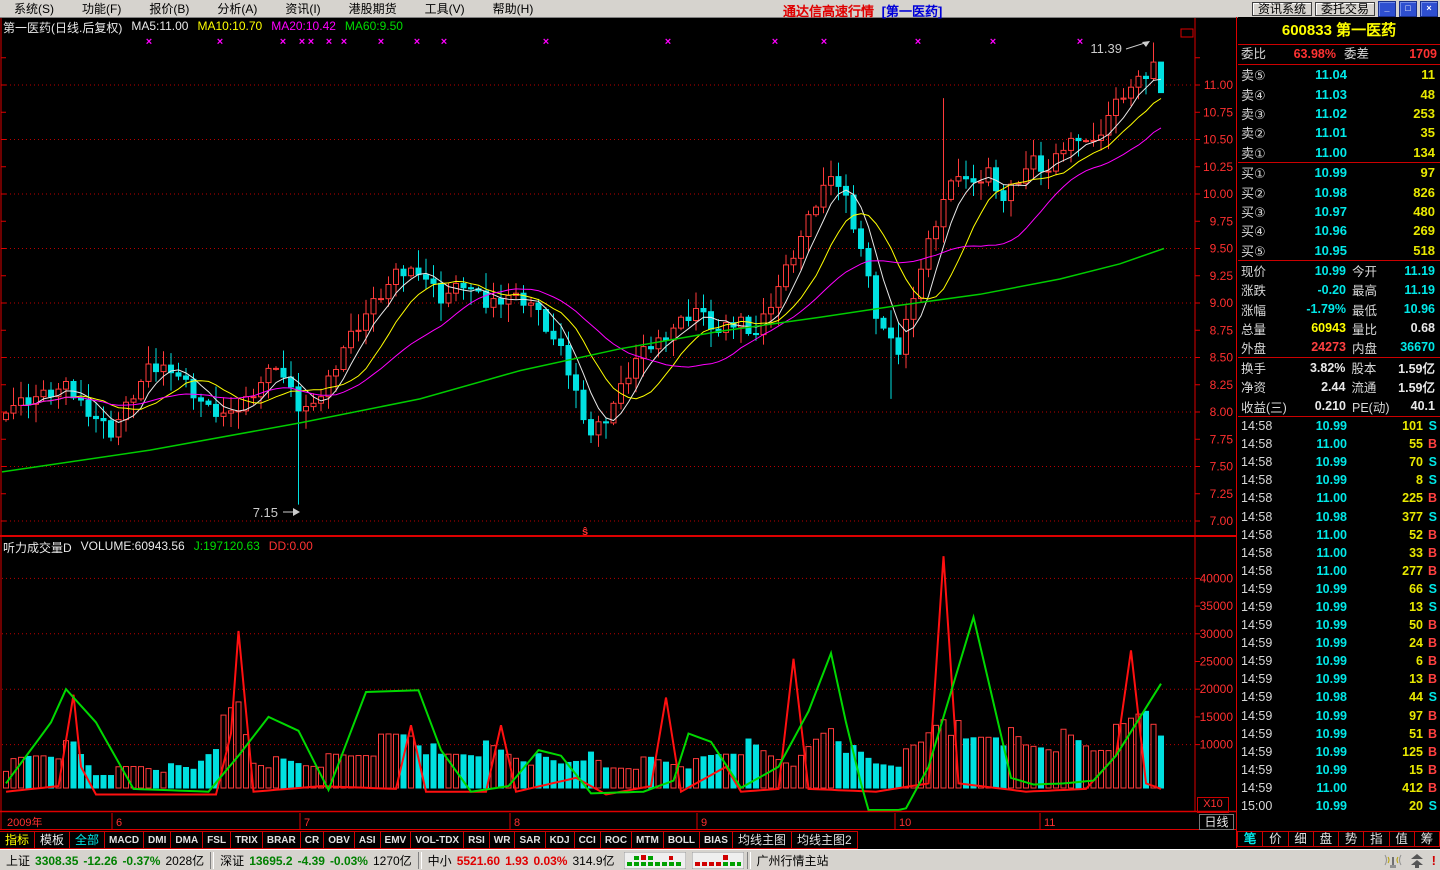 Image resolution: width=1440 pixels, height=870 pixels. I want to click on ask-row: 卖③ 11.02 253, so click(1339, 113).